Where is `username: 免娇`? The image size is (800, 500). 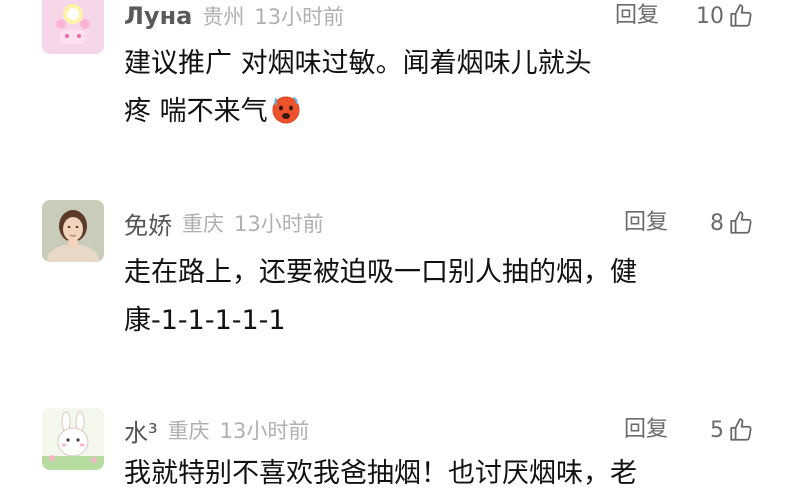 username: 免娇 is located at coordinates (148, 223).